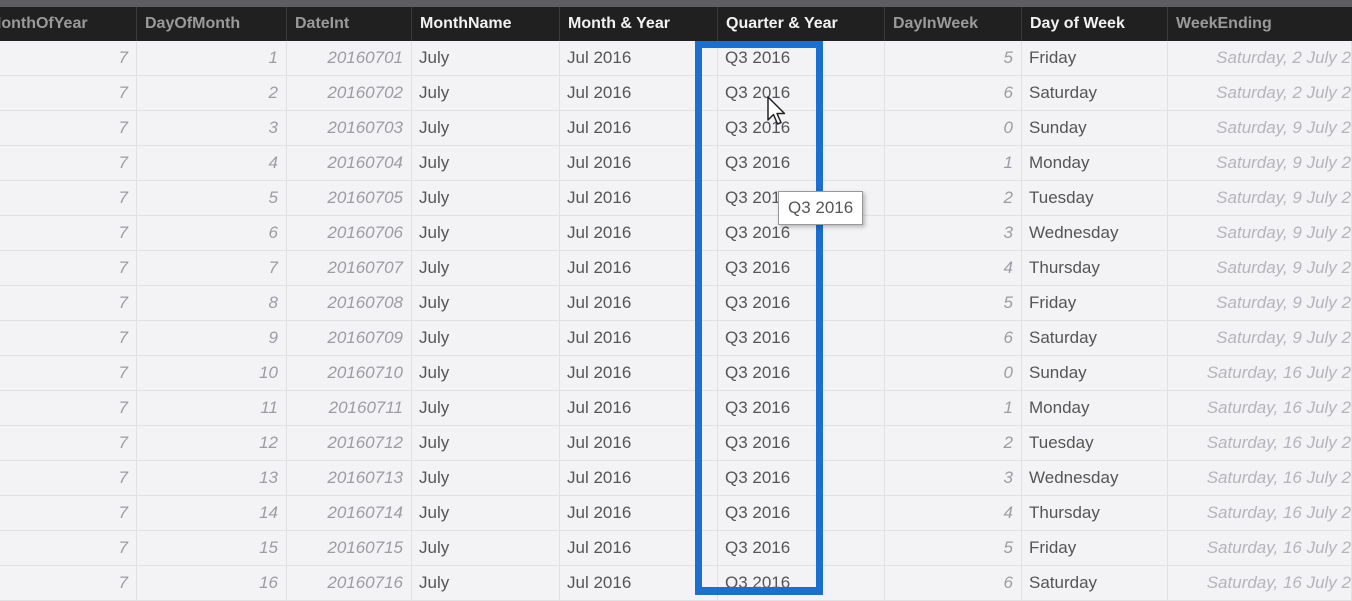 This screenshot has width=1352, height=601. What do you see at coordinates (212, 513) in the screenshot?
I see `cell-dayofmonth: 14` at bounding box center [212, 513].